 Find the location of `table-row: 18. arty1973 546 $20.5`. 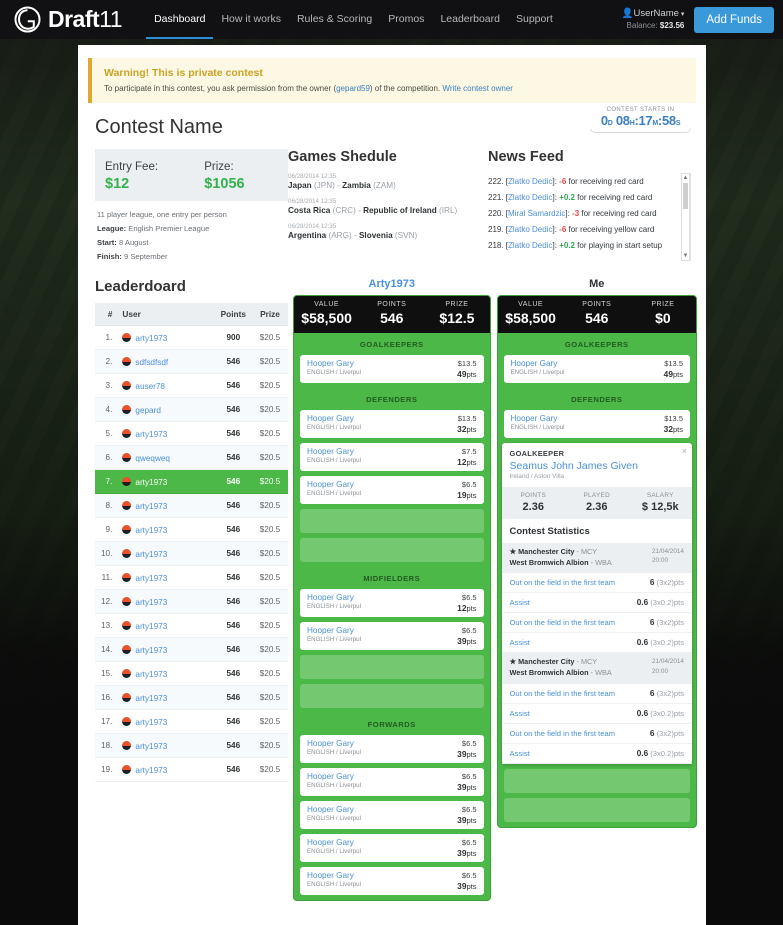

table-row: 18. arty1973 546 $20.5 is located at coordinates (191, 746).